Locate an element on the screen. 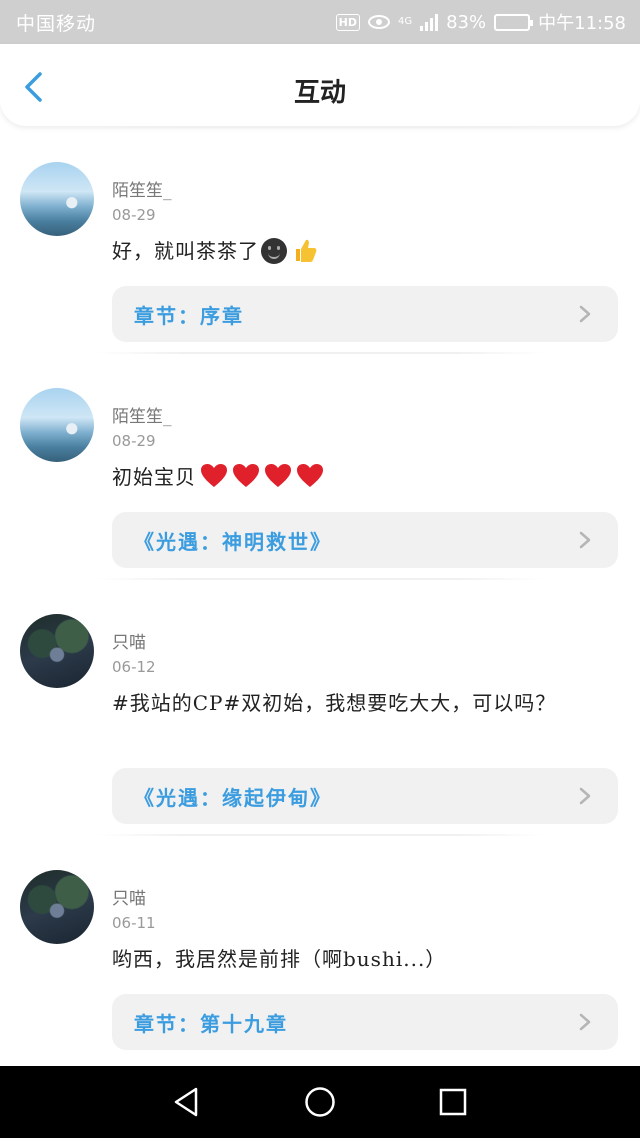 Image resolution: width=640 pixels, height=1138 pixels. system-nav-bar is located at coordinates (320, 1102).